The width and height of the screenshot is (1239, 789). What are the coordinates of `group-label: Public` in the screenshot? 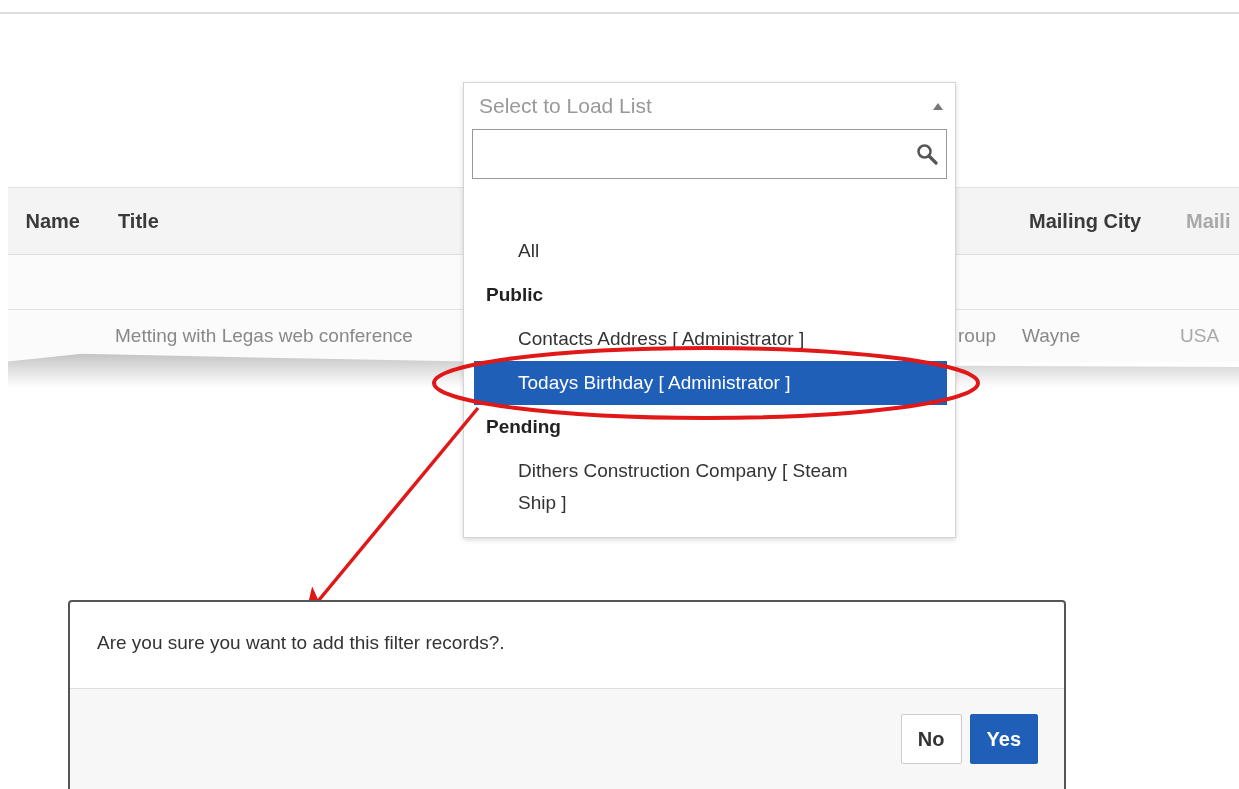 It's located at (514, 295).